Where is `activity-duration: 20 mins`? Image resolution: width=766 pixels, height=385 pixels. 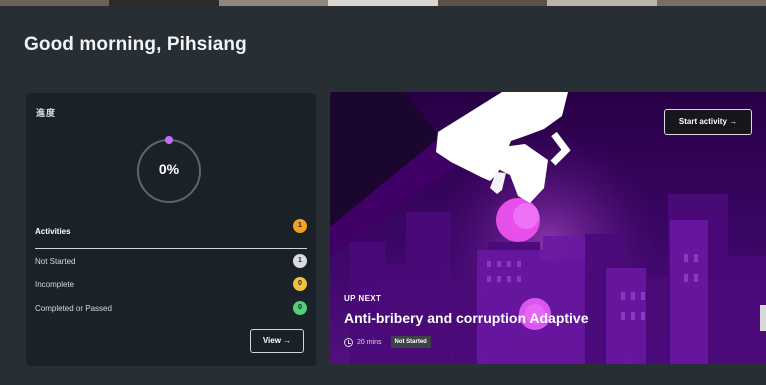
activity-duration: 20 mins is located at coordinates (369, 342).